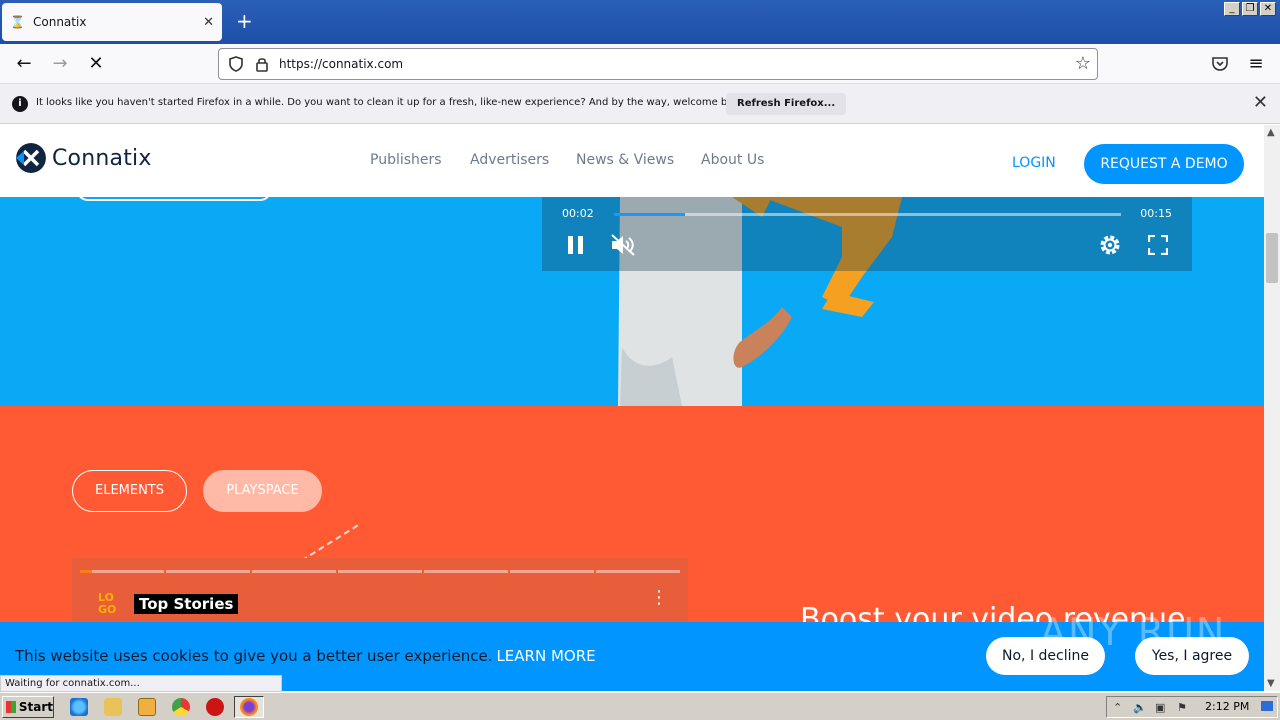 The width and height of the screenshot is (1280, 720). What do you see at coordinates (1232, 9) in the screenshot?
I see `minimize-button: _` at bounding box center [1232, 9].